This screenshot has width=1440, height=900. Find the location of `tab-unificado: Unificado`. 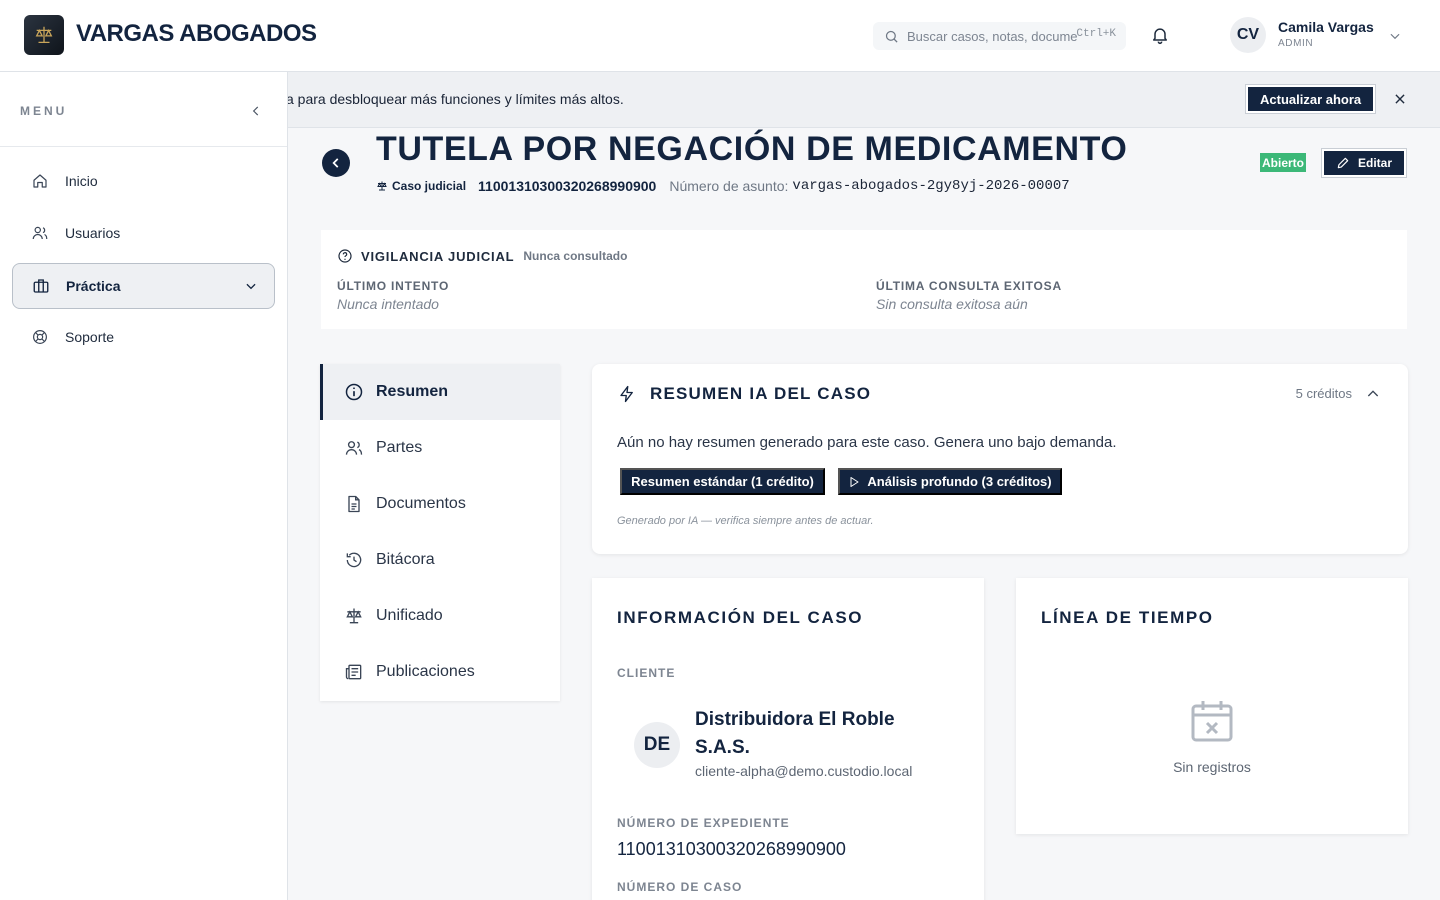

tab-unificado: Unificado is located at coordinates (440, 616).